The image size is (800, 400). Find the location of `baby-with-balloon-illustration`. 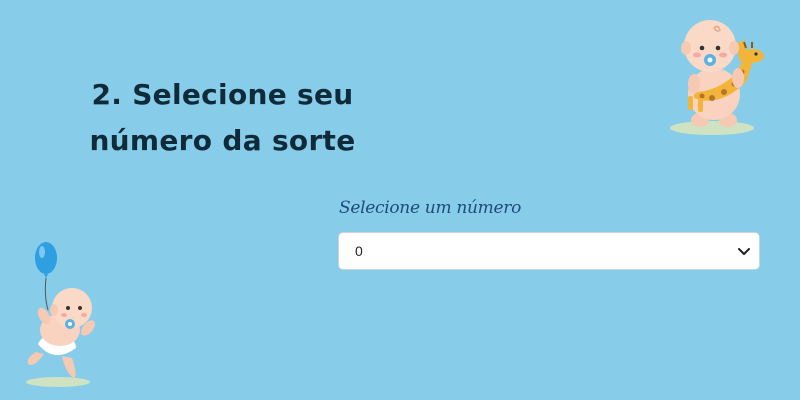

baby-with-balloon-illustration is located at coordinates (62, 314).